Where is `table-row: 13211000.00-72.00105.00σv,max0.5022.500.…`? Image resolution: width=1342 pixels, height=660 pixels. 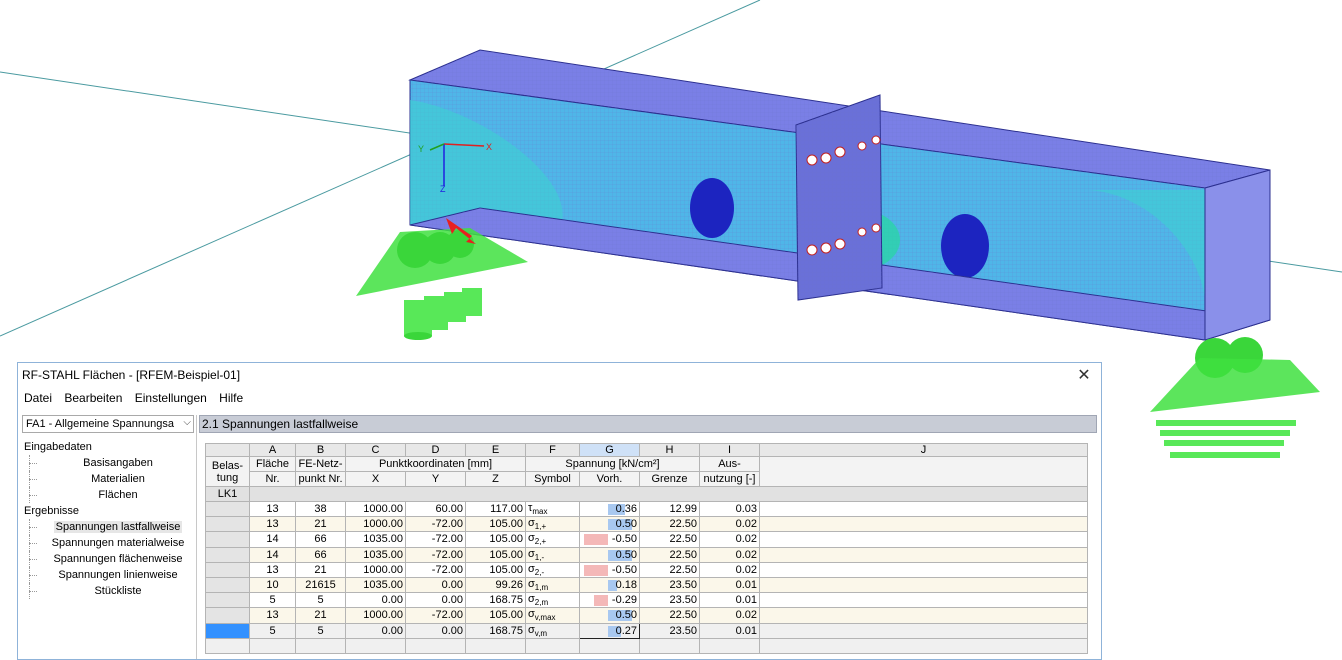 table-row: 13211000.00-72.00105.00σv,max0.5022.500.… is located at coordinates (647, 615).